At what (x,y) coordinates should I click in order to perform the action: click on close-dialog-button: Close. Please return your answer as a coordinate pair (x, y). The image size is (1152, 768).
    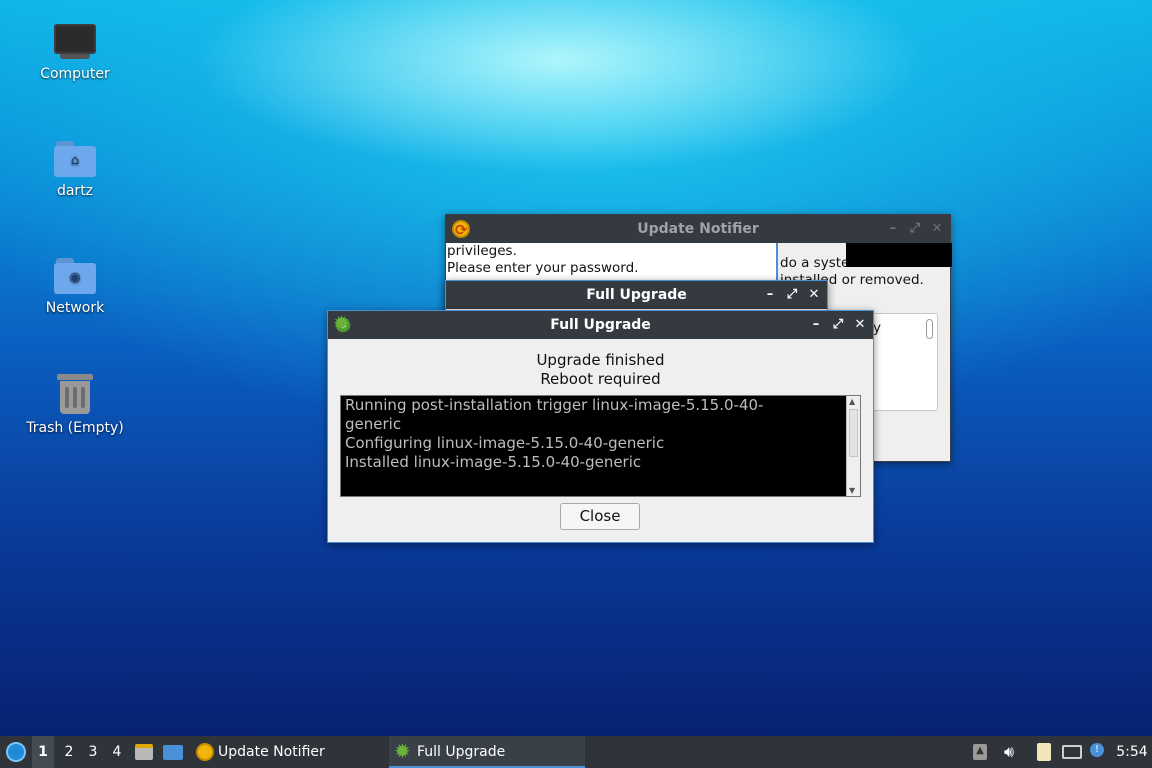
    Looking at the image, I should click on (600, 516).